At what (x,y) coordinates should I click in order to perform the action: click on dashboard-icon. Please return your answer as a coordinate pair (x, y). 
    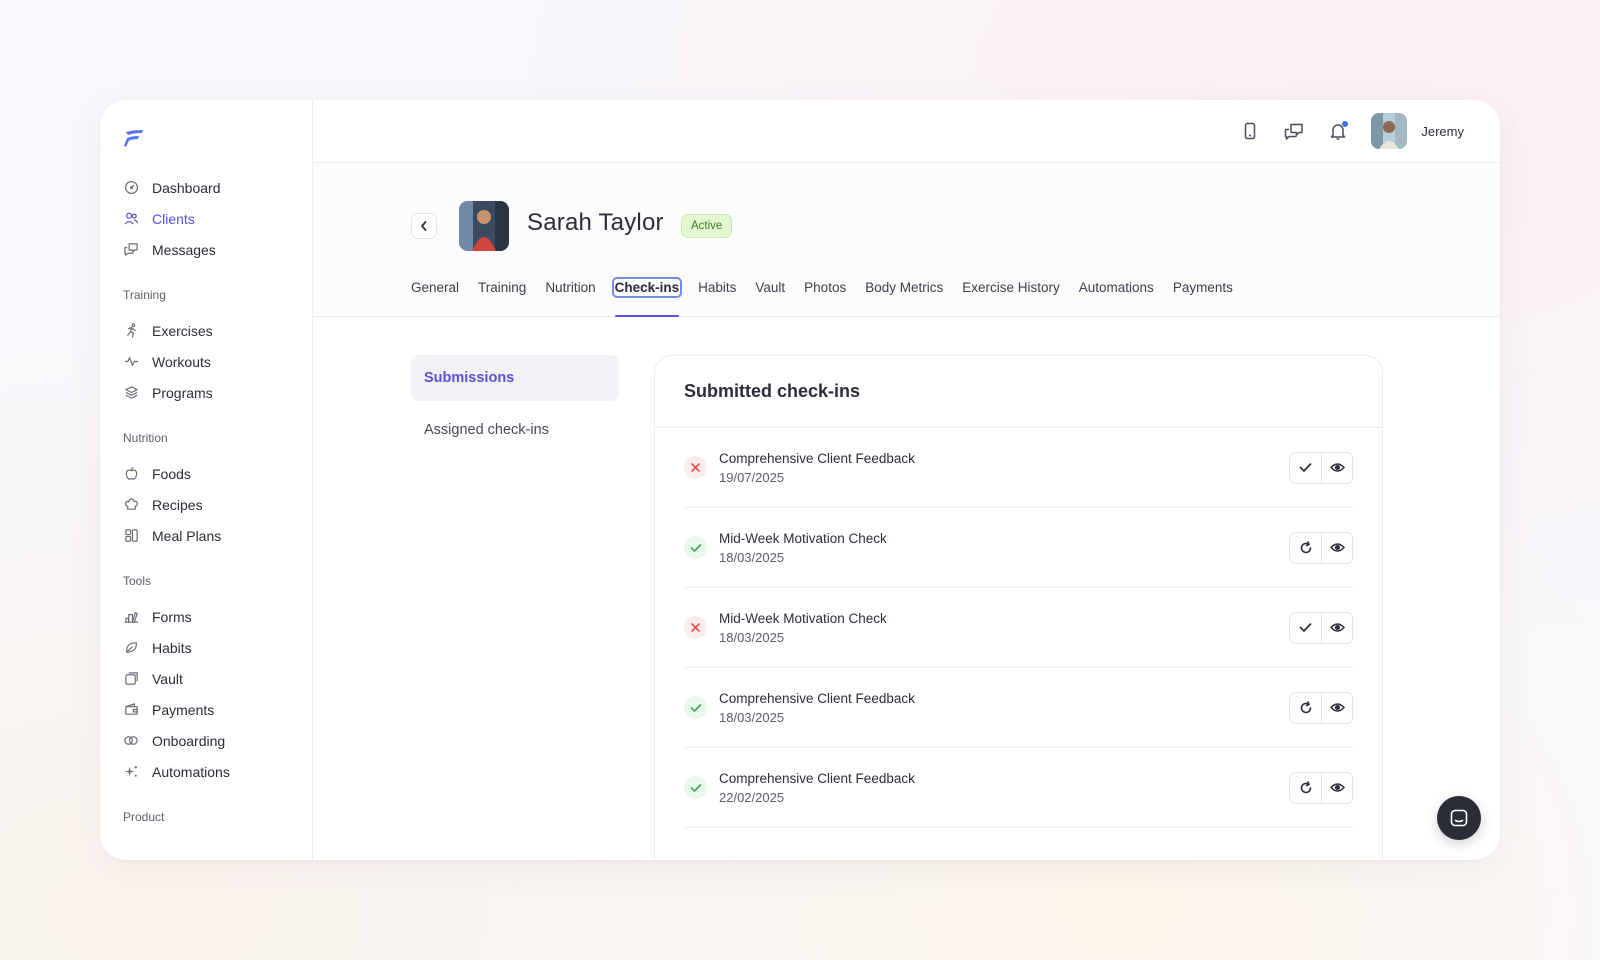
    Looking at the image, I should click on (131, 188).